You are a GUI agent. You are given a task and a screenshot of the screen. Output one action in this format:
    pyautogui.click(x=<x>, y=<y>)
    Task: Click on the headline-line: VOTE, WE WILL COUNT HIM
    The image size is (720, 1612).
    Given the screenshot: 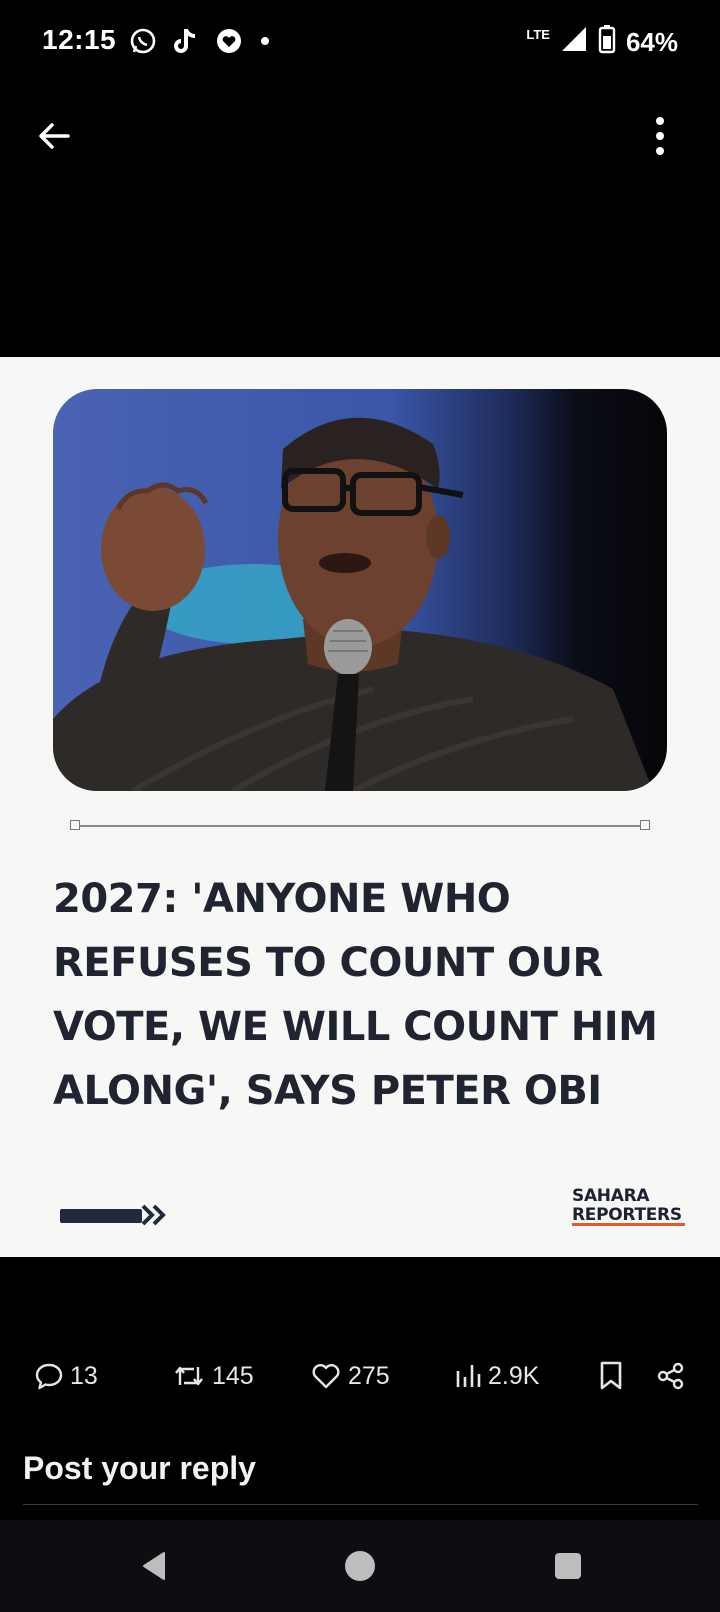 What is the action you would take?
    pyautogui.click(x=355, y=1027)
    